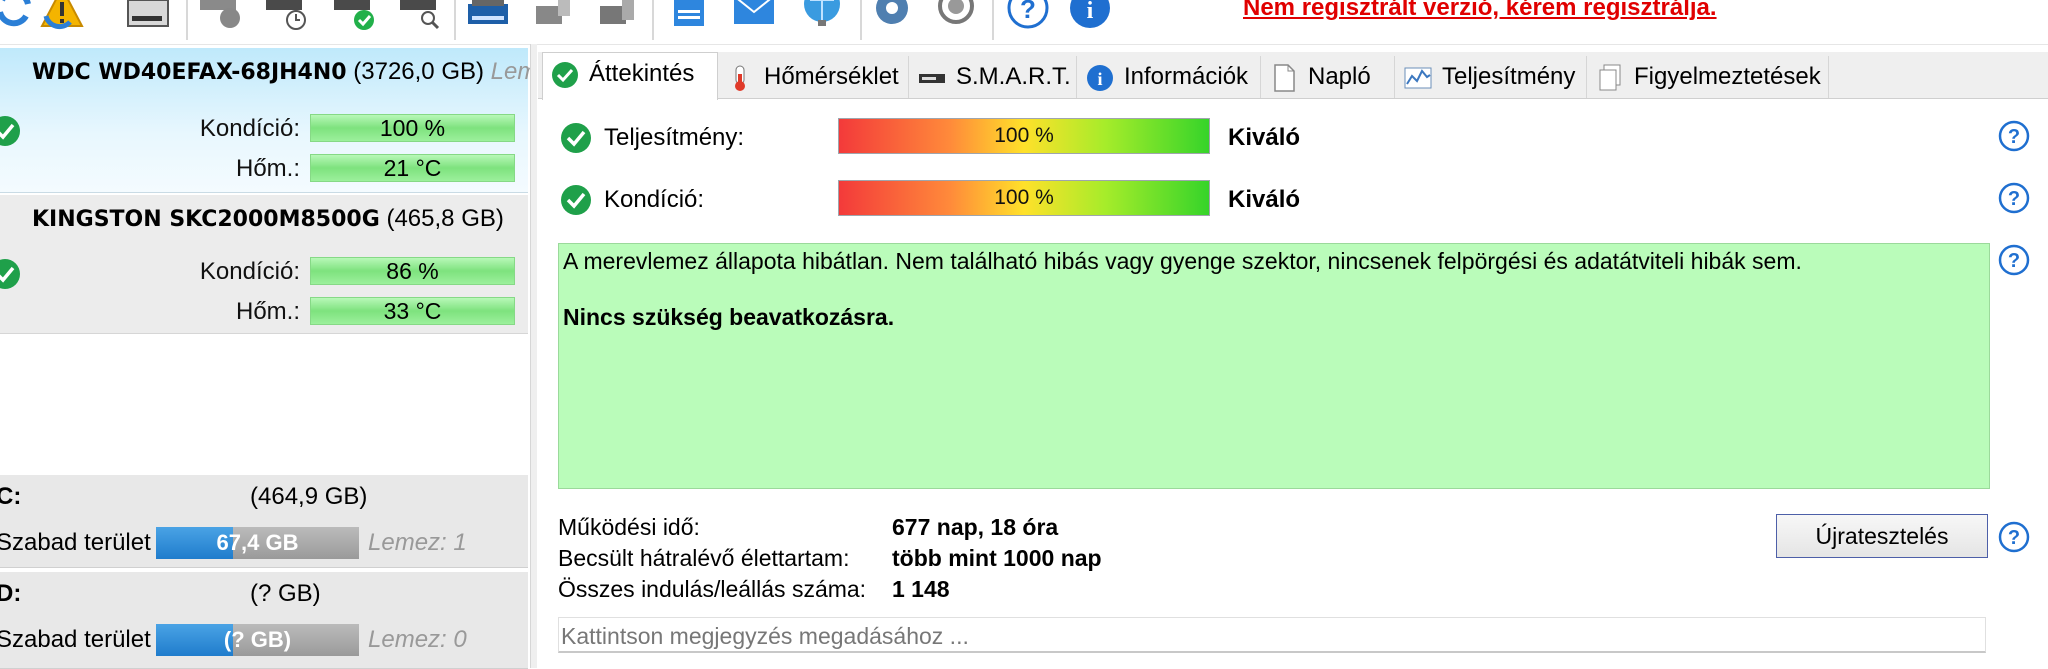 The width and height of the screenshot is (2048, 669). I want to click on temperature-bar: 21 °C, so click(412, 168).